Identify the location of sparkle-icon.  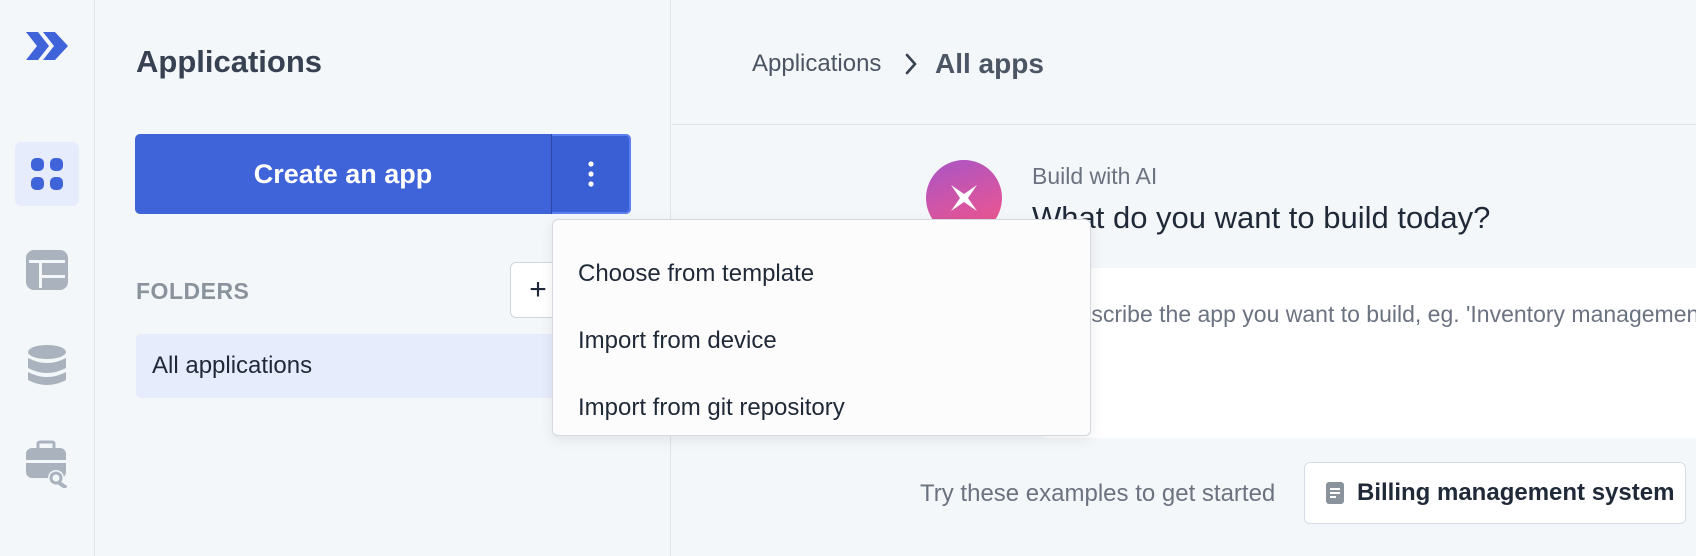
(964, 198).